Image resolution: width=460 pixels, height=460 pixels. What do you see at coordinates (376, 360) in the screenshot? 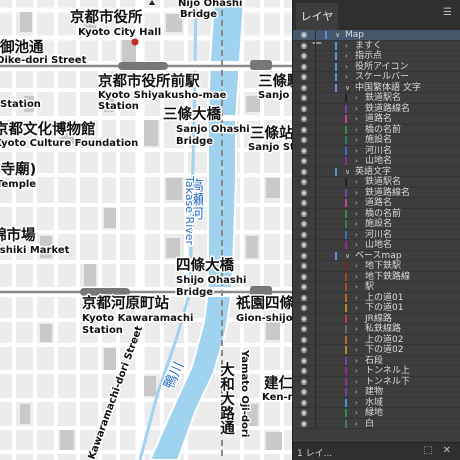
I see `layer-row: ◉ › 石段` at bounding box center [376, 360].